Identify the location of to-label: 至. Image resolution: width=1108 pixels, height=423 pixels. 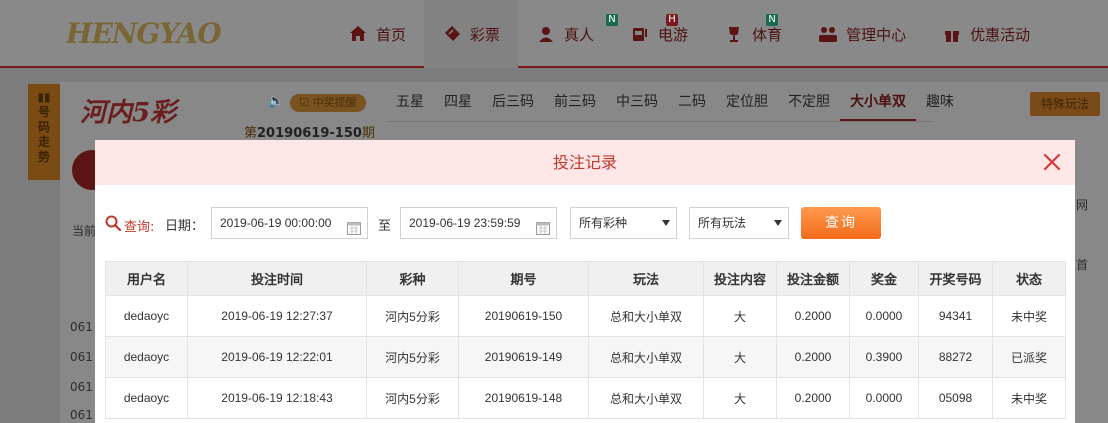
(385, 226).